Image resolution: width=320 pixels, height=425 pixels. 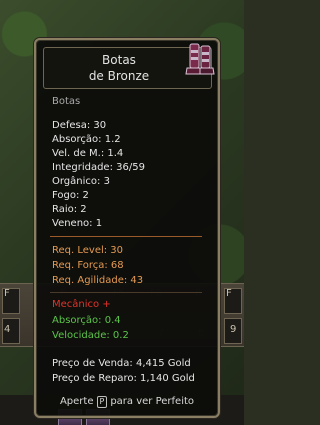 I want to click on stat-lightning: Raio: 2, so click(x=69, y=209).